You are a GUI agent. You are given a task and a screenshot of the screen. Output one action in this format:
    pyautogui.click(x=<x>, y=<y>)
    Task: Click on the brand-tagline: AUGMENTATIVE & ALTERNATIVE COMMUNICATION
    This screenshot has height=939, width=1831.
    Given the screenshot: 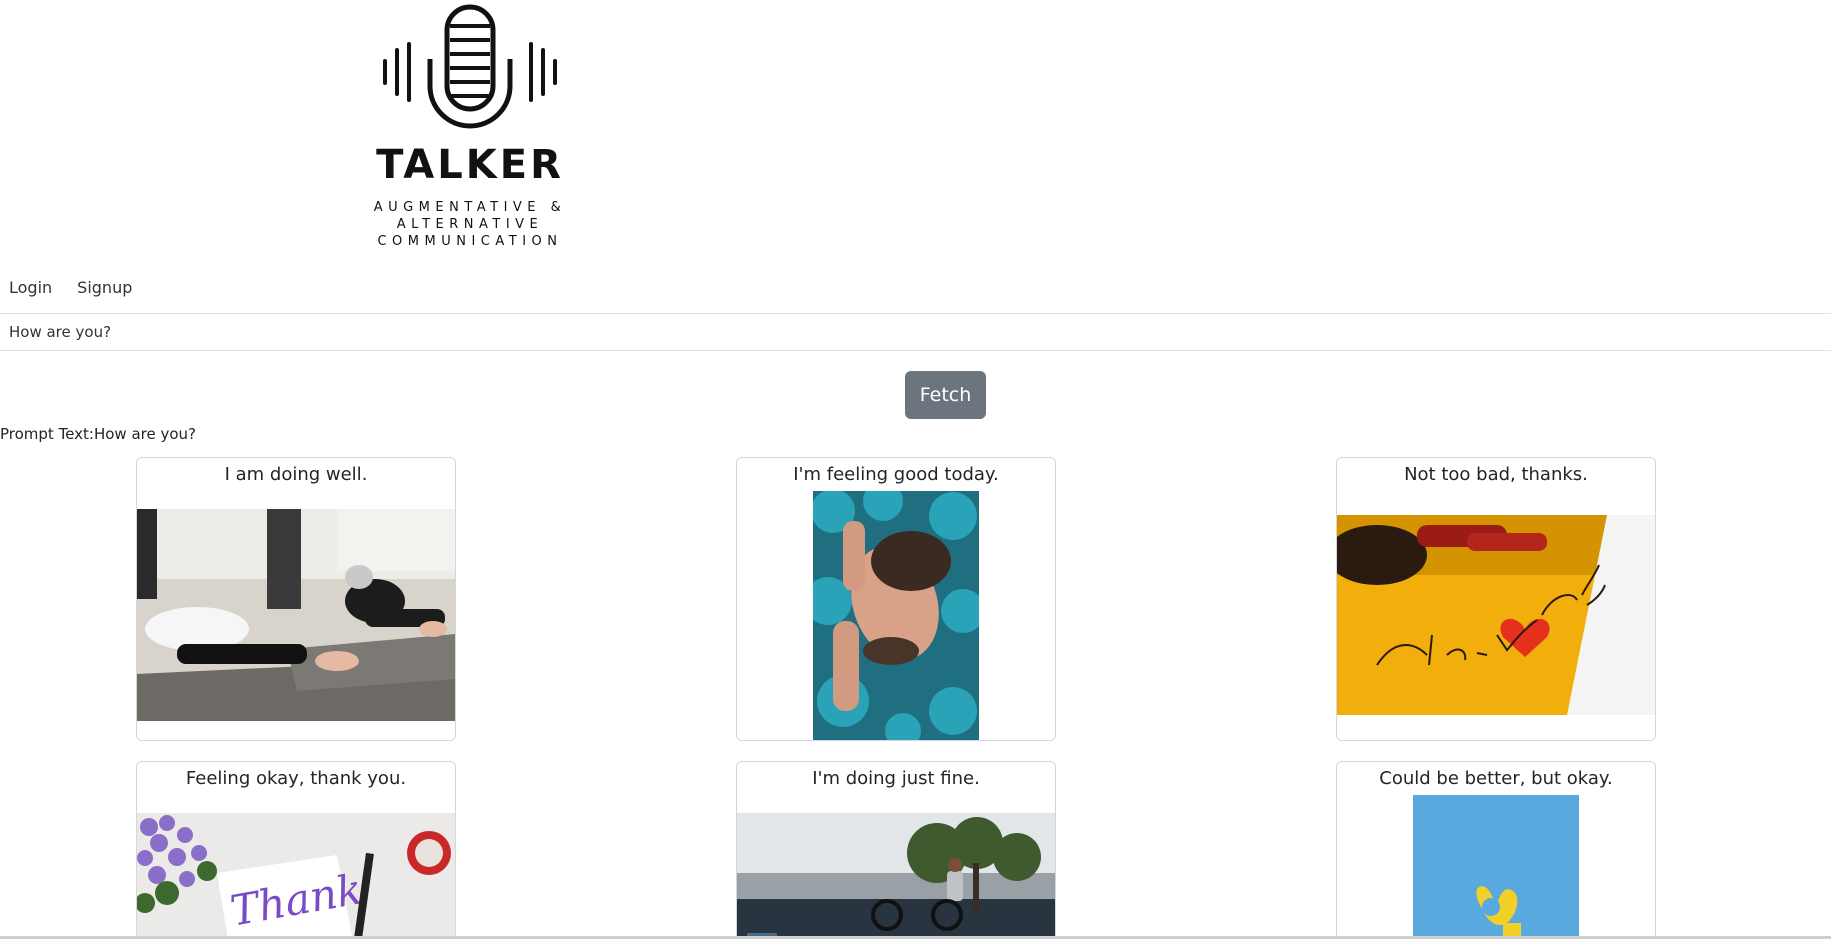 What is the action you would take?
    pyautogui.click(x=470, y=224)
    